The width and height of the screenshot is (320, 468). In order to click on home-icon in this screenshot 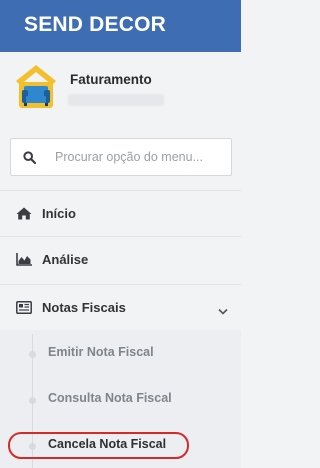, I will do `click(24, 213)`.